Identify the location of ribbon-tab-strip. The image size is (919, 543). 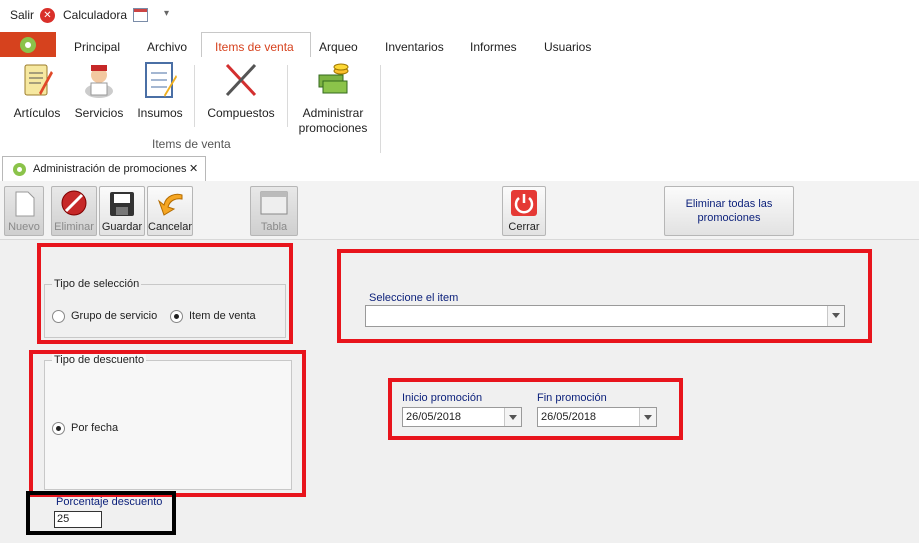
(459, 44).